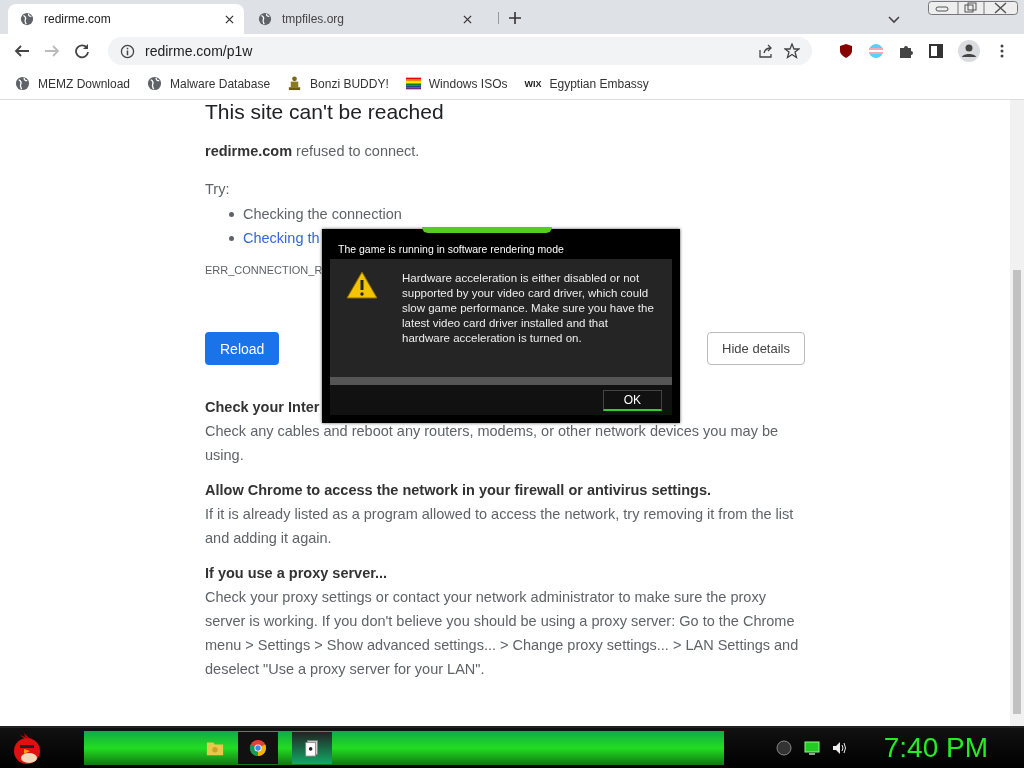 The width and height of the screenshot is (1024, 768). What do you see at coordinates (586, 83) in the screenshot?
I see `bookmark: WIX Egyptian Embassy` at bounding box center [586, 83].